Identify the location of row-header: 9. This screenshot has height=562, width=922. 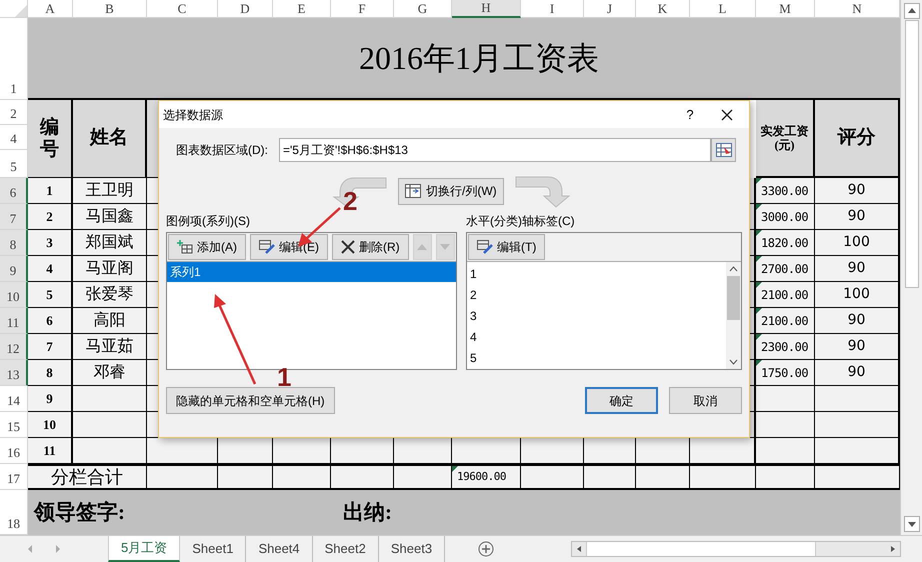
(14, 269).